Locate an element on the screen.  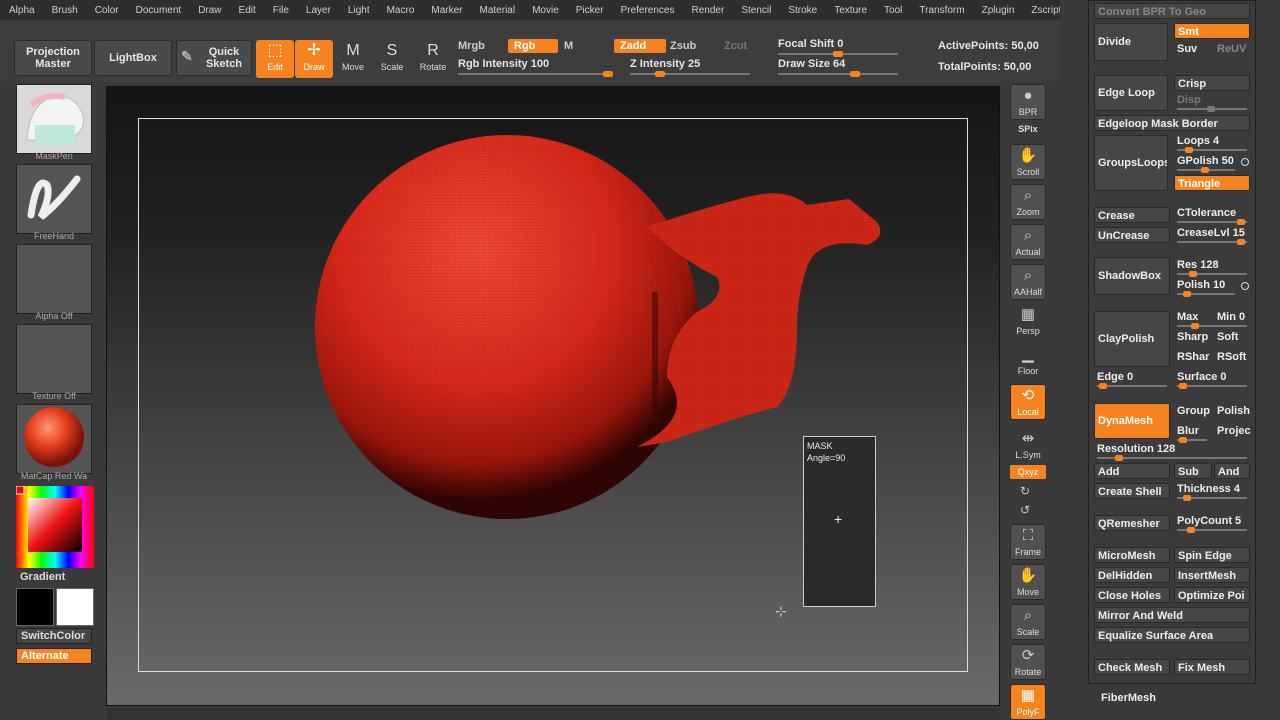
zadd-button: Zadd is located at coordinates (640, 46).